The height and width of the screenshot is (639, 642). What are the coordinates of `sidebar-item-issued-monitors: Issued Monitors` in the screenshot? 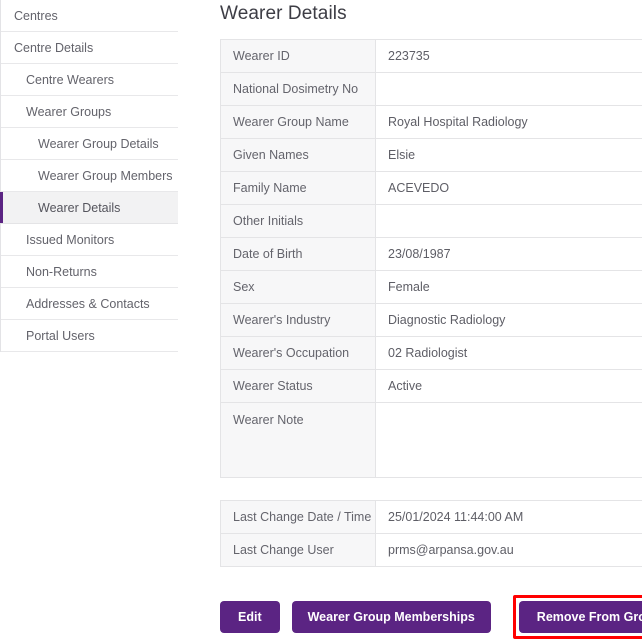 It's located at (89, 240).